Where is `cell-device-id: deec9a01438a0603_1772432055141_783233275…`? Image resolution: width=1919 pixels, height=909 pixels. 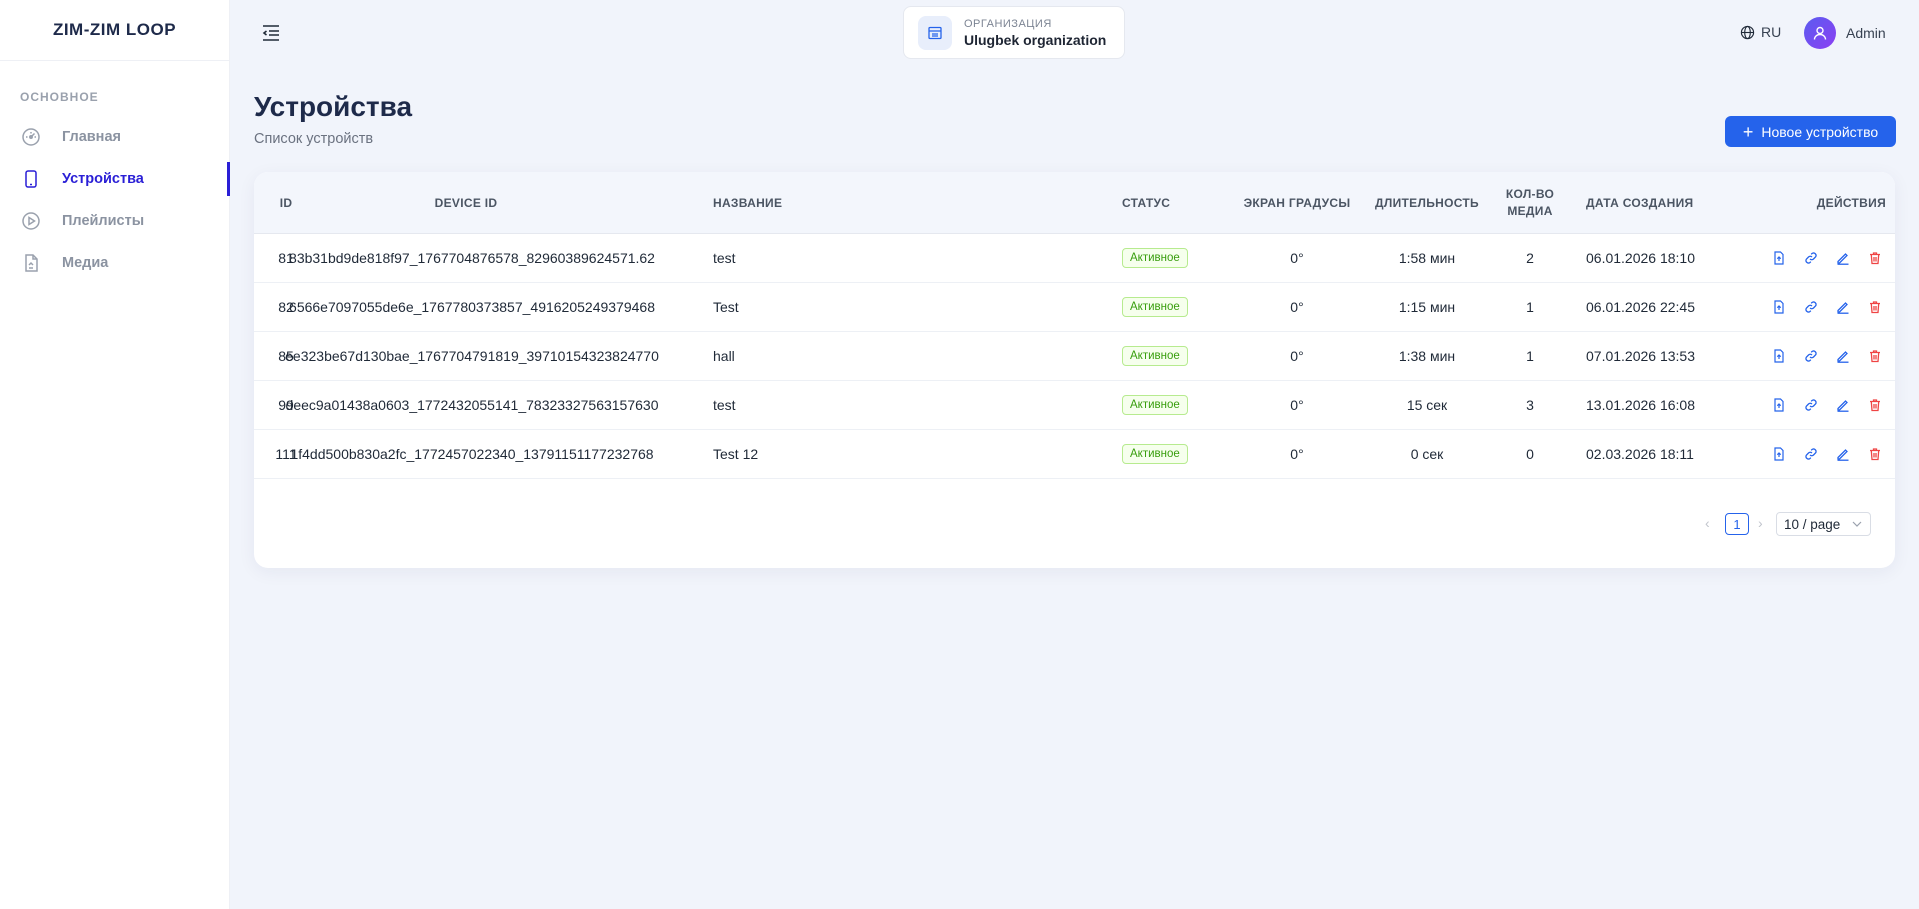
cell-device-id: deec9a01438a0603_1772432055141_783233275… is located at coordinates (472, 405).